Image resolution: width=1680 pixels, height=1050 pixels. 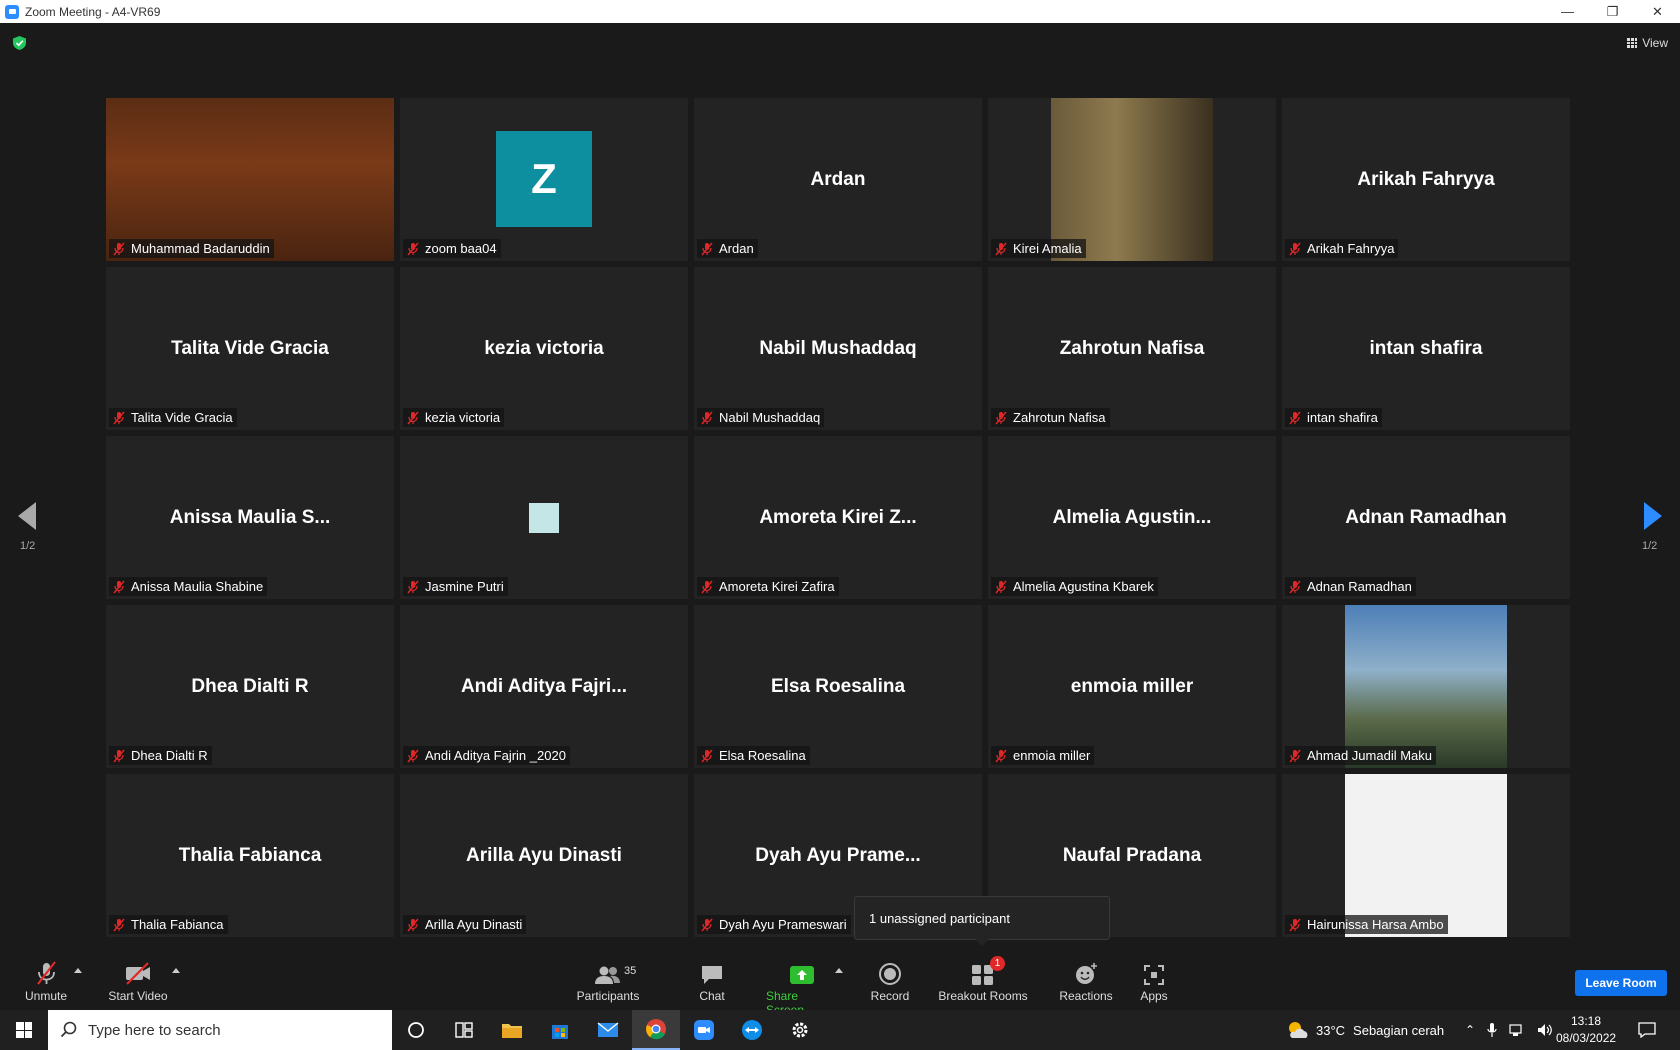 What do you see at coordinates (608, 1030) in the screenshot?
I see `mail-icon` at bounding box center [608, 1030].